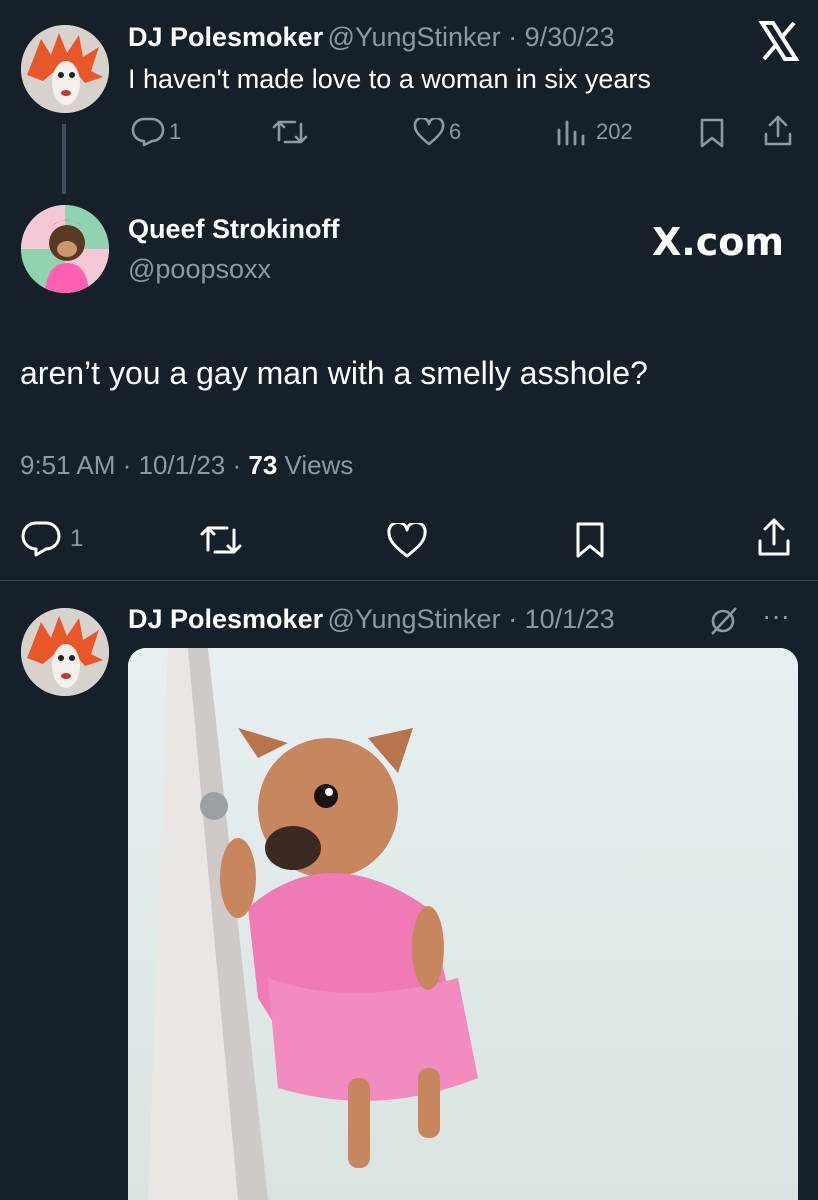  I want to click on like-action: 6, so click(437, 132).